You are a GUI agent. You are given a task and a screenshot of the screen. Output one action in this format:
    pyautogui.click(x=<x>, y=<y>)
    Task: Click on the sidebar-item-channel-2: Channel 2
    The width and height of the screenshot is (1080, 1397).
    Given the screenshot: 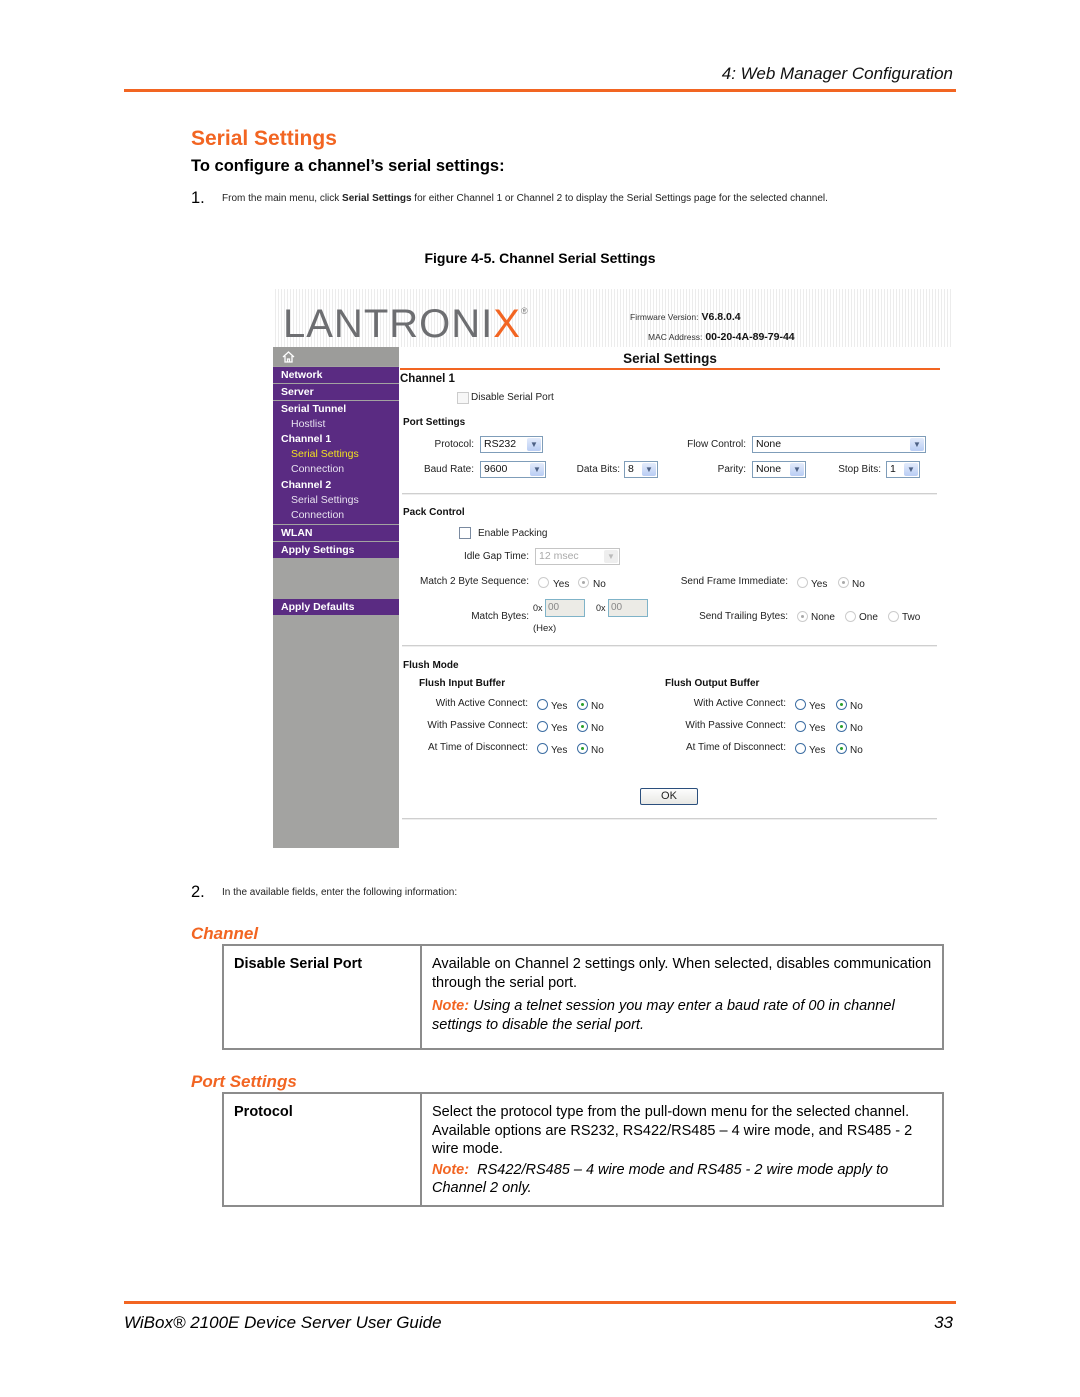 What is the action you would take?
    pyautogui.click(x=336, y=485)
    